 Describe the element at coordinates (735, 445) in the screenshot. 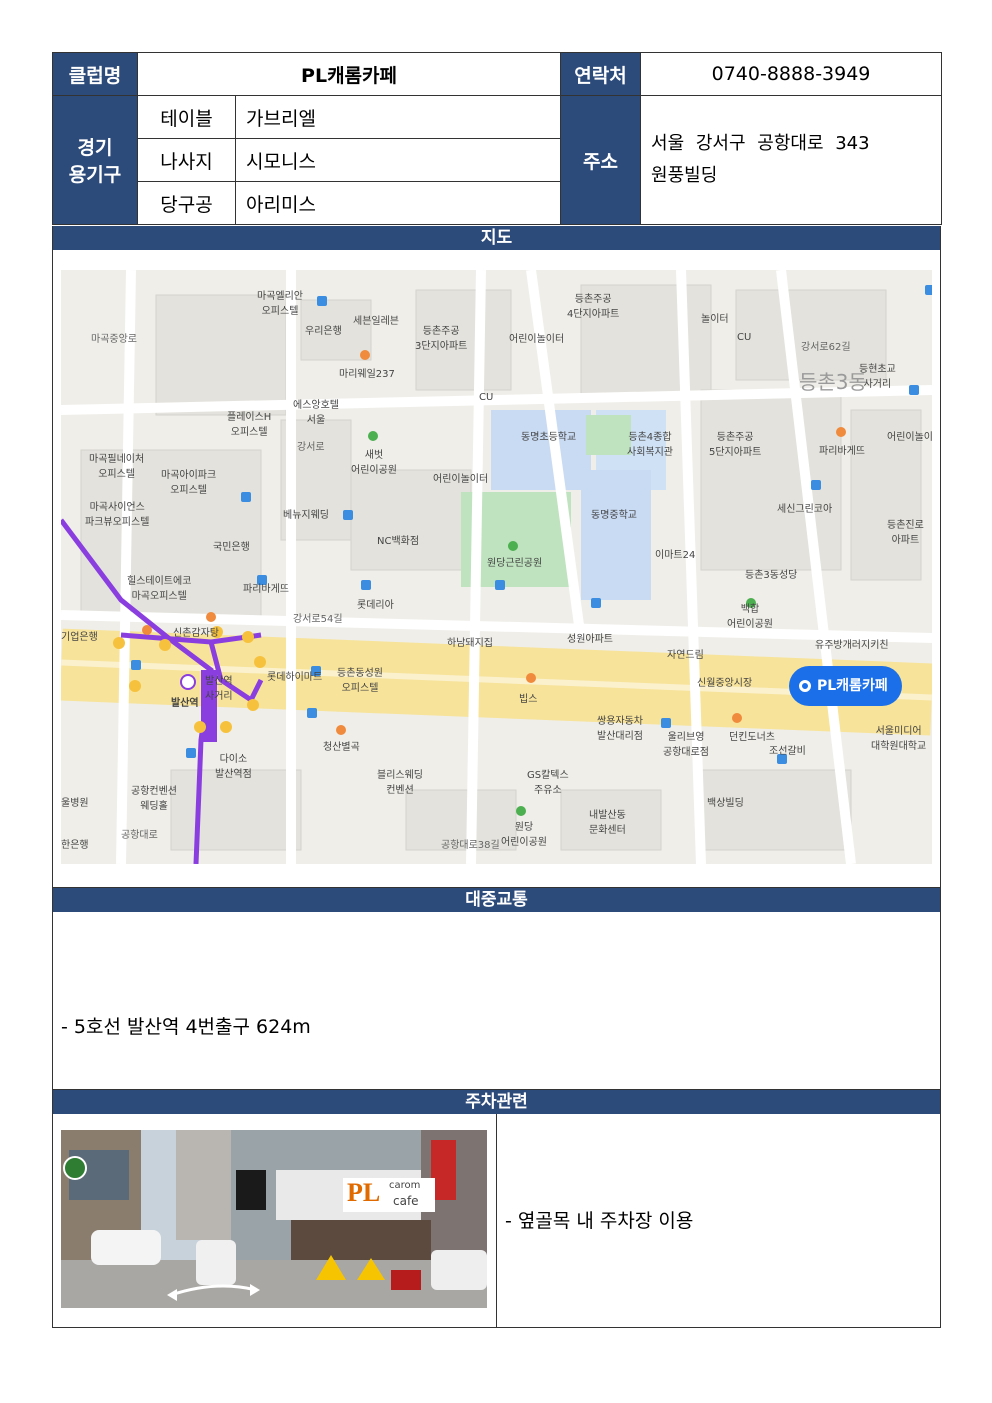

I see `map-label: 등촌주공 5단지아파트` at that location.